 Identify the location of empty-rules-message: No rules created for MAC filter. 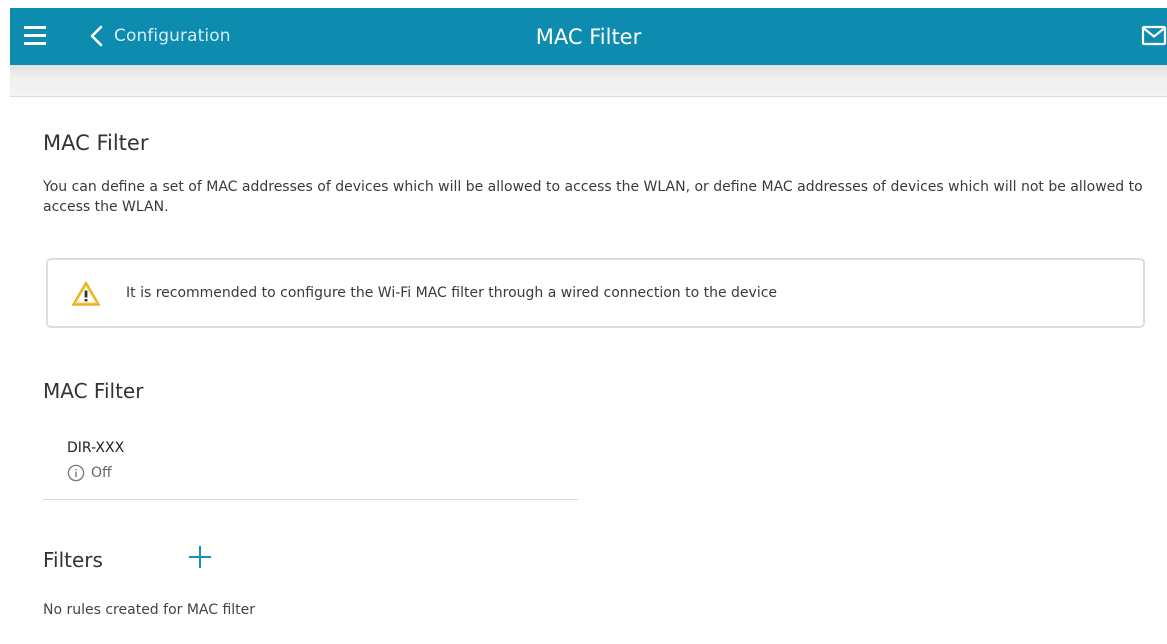
(149, 610).